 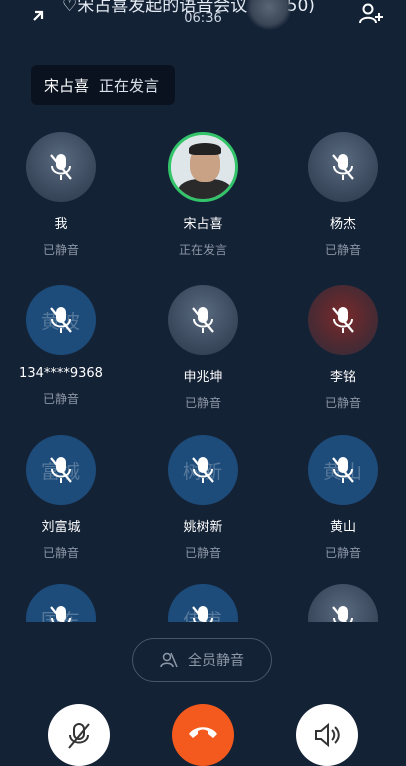 I want to click on add-participant-button, so click(x=371, y=14).